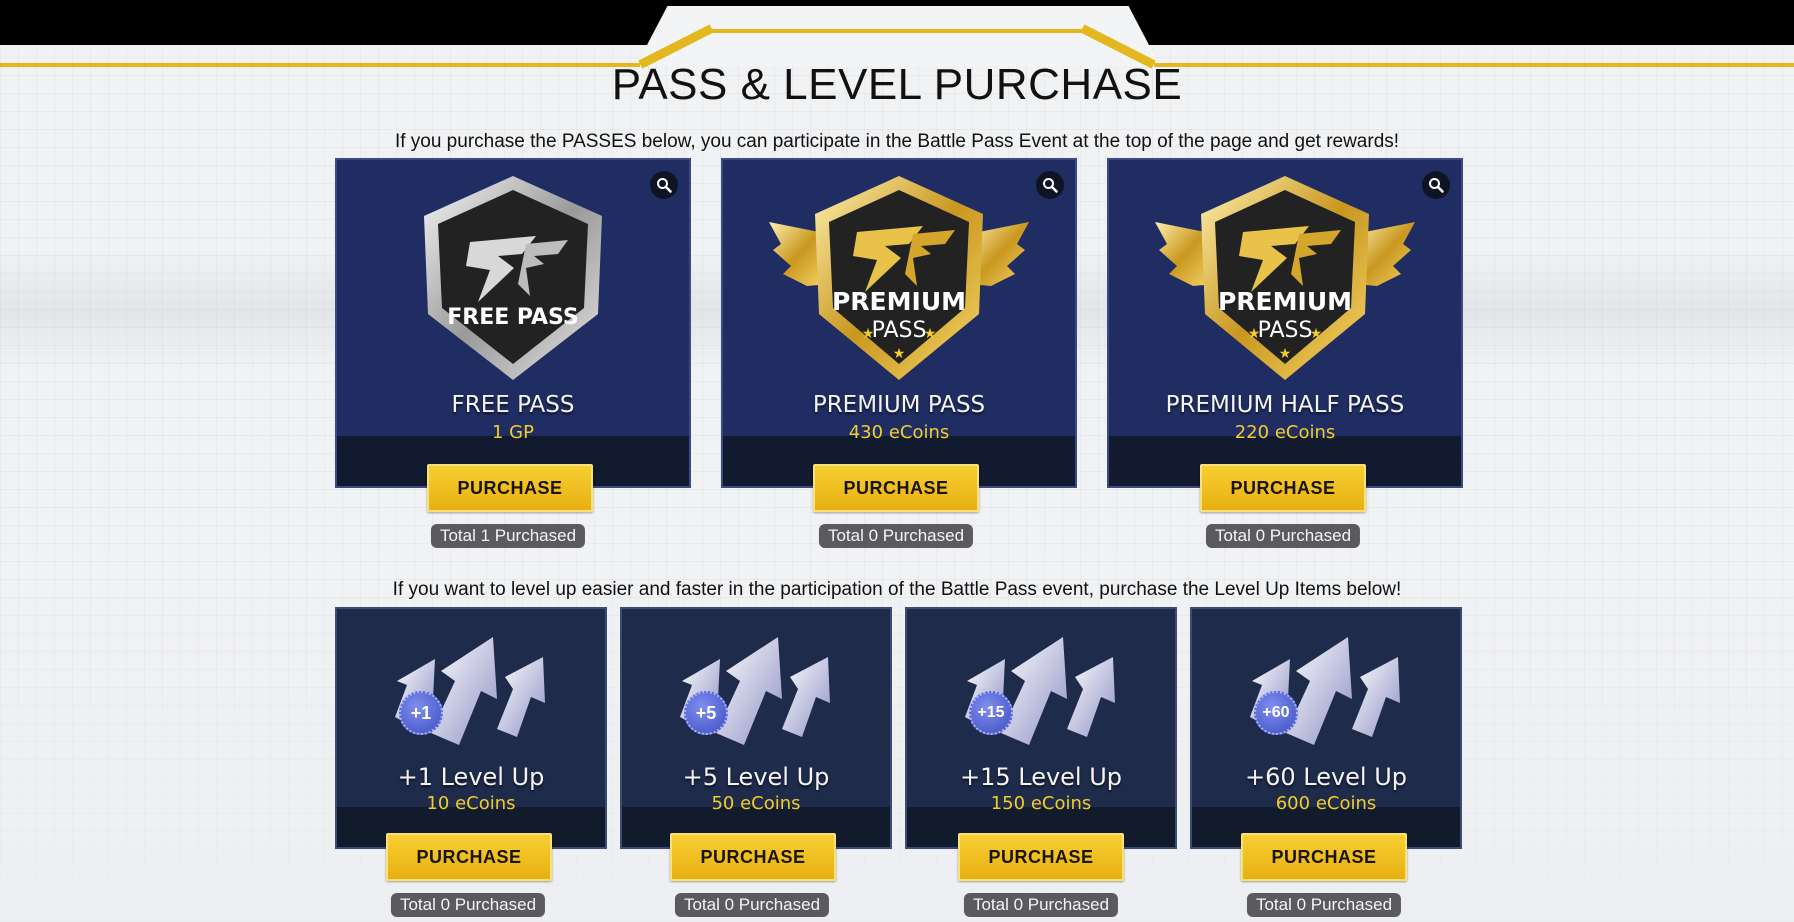  What do you see at coordinates (1283, 536) in the screenshot?
I see `premium-half-pass-purchased-count: Total 0 Purchased` at bounding box center [1283, 536].